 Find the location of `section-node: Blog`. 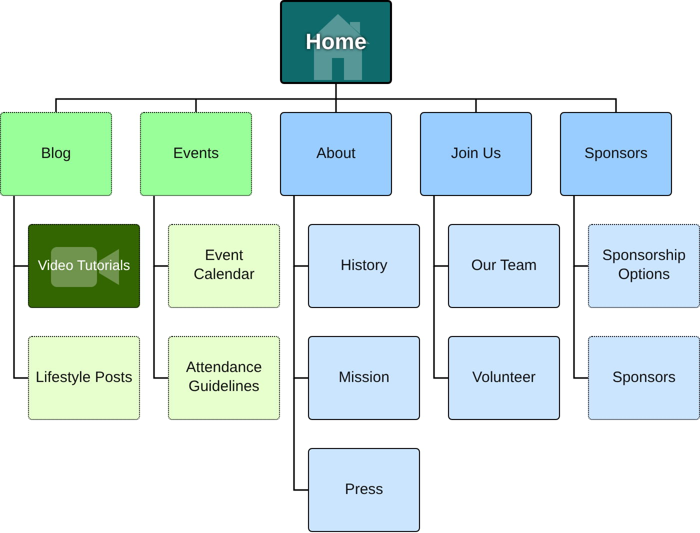

section-node: Blog is located at coordinates (56, 154).